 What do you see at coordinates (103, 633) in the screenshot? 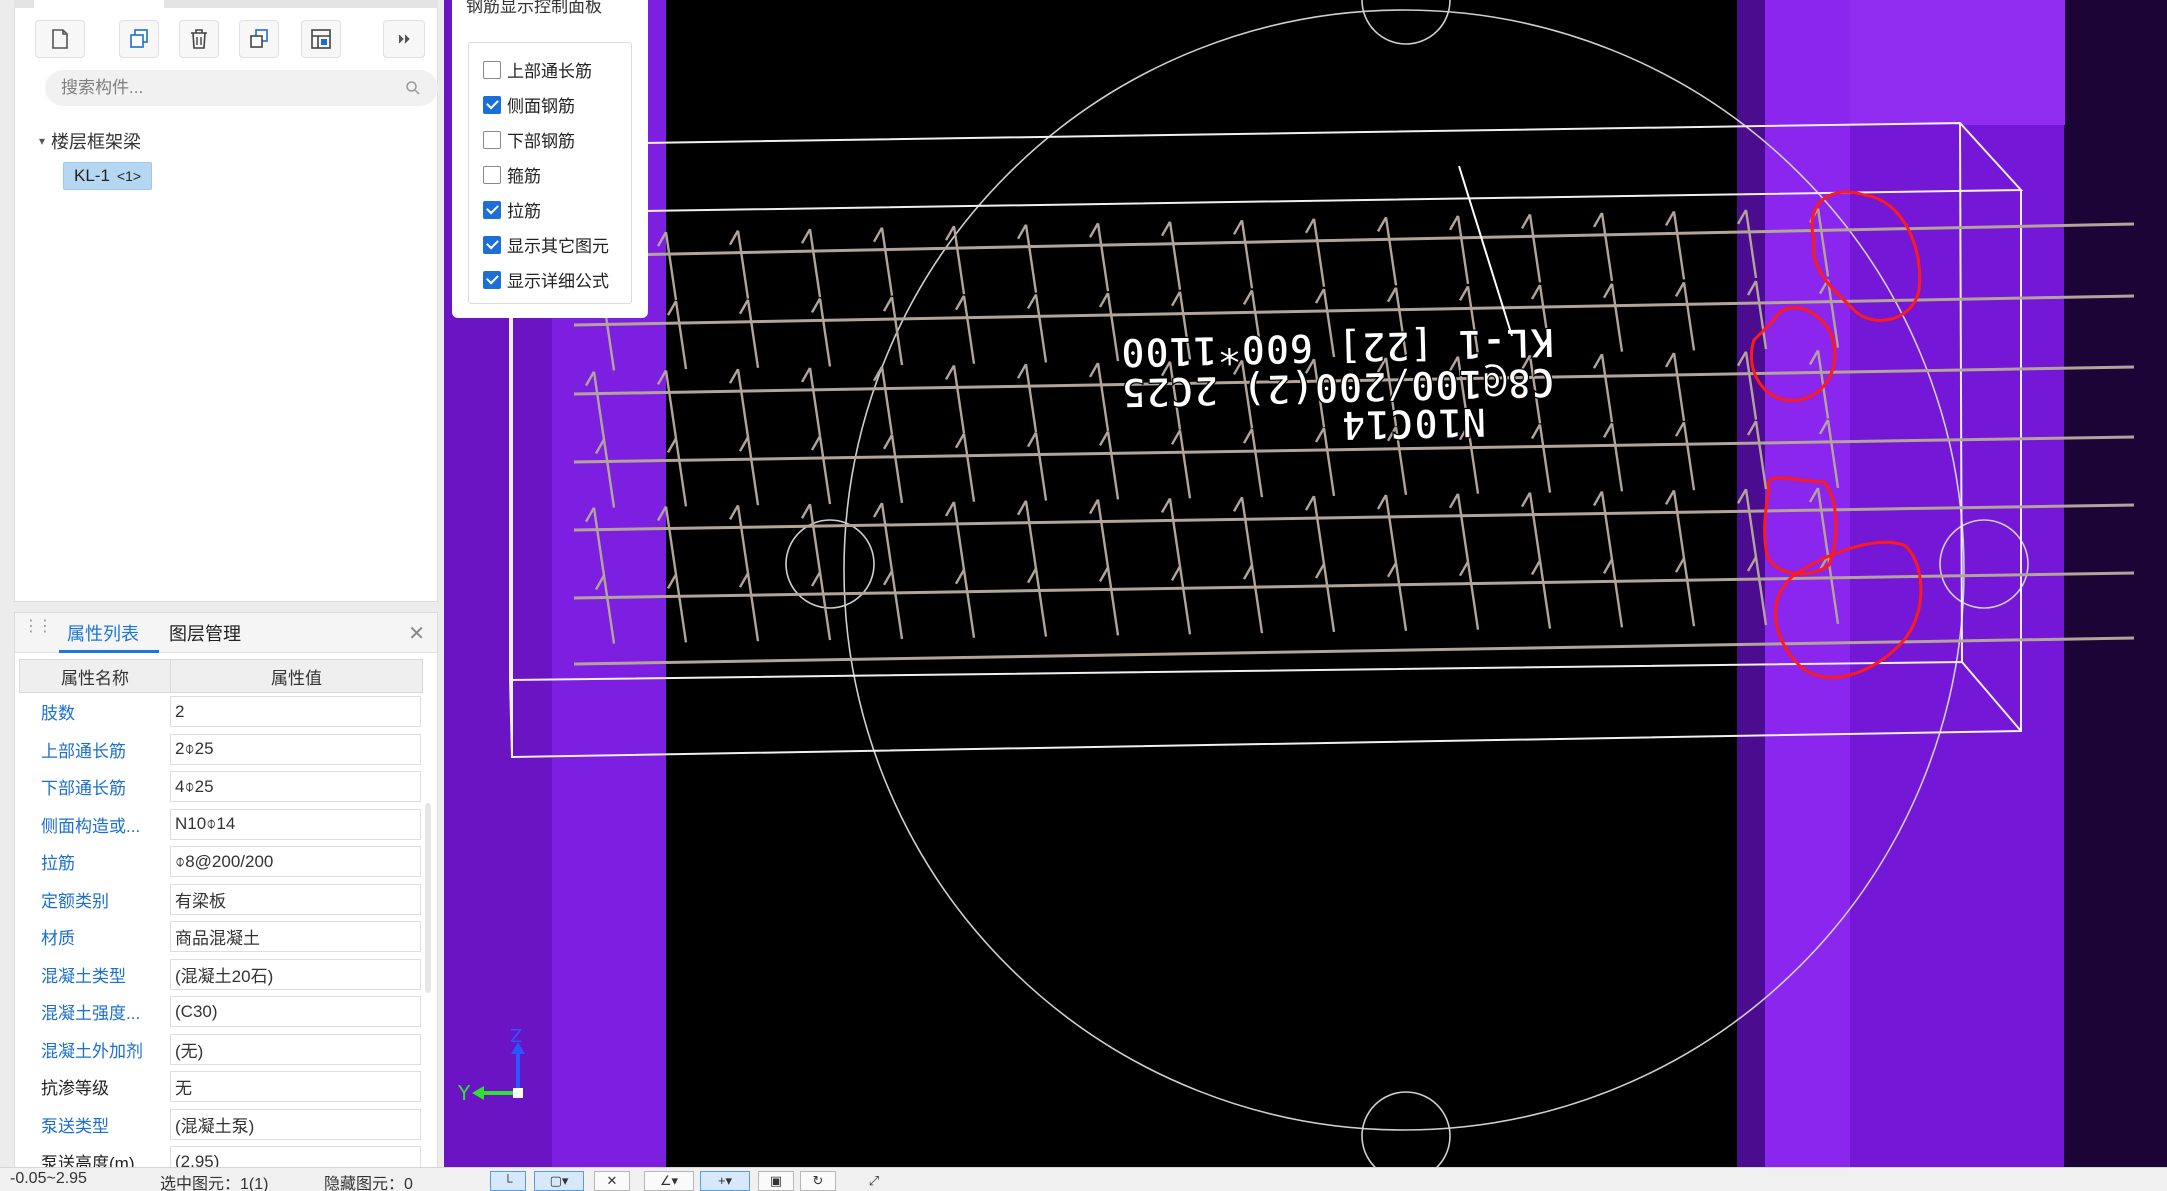
I see `tab-property-list: 属性列表` at bounding box center [103, 633].